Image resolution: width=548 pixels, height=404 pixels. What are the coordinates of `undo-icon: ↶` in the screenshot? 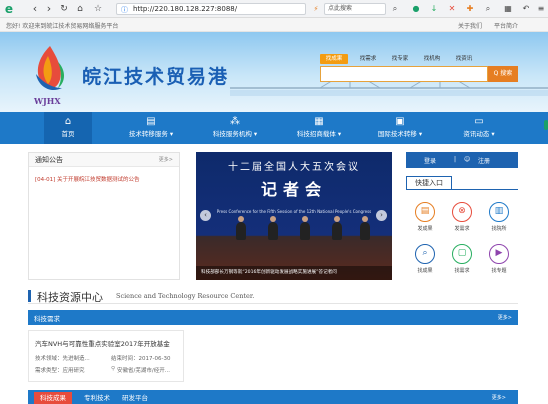 It's located at (526, 9).